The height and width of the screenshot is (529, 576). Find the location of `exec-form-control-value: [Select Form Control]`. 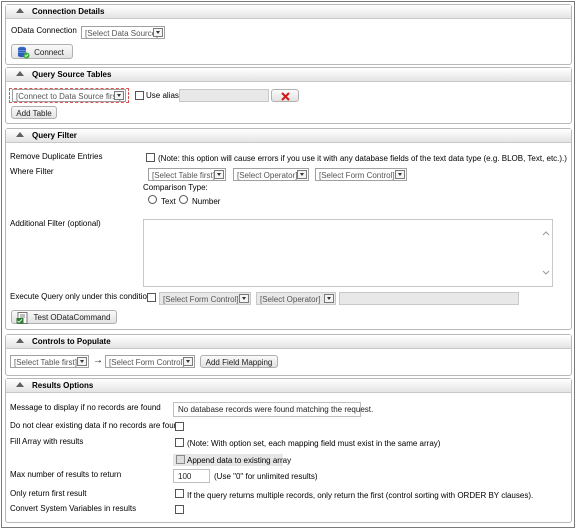

exec-form-control-value: [Select Form Control] is located at coordinates (201, 299).